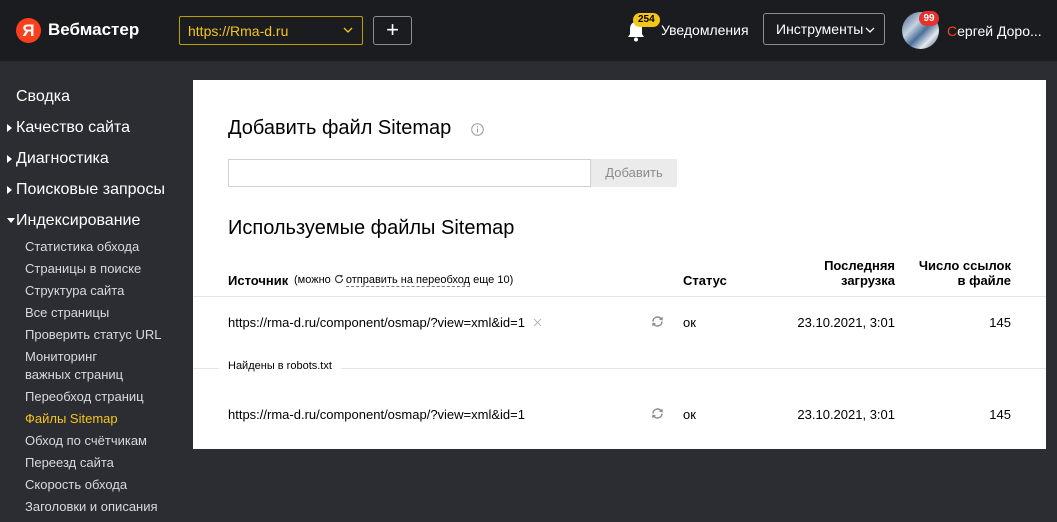 The image size is (1057, 522). I want to click on site-select: https://Rma-d.ru, so click(271, 30).